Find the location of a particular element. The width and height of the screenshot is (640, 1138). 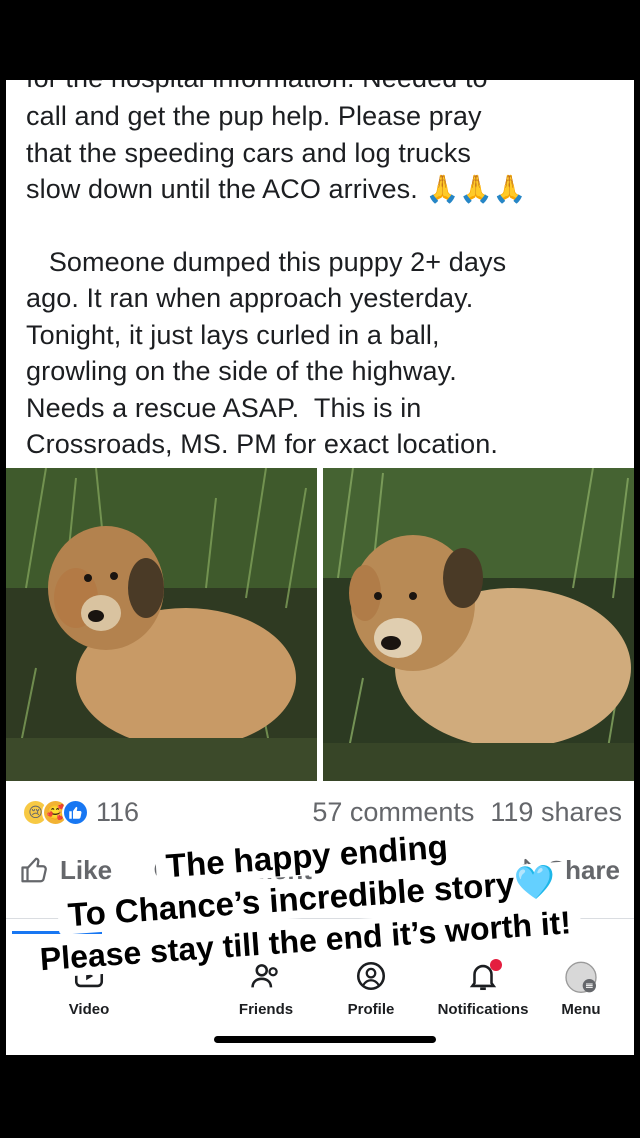

like-label: Like is located at coordinates (86, 869).